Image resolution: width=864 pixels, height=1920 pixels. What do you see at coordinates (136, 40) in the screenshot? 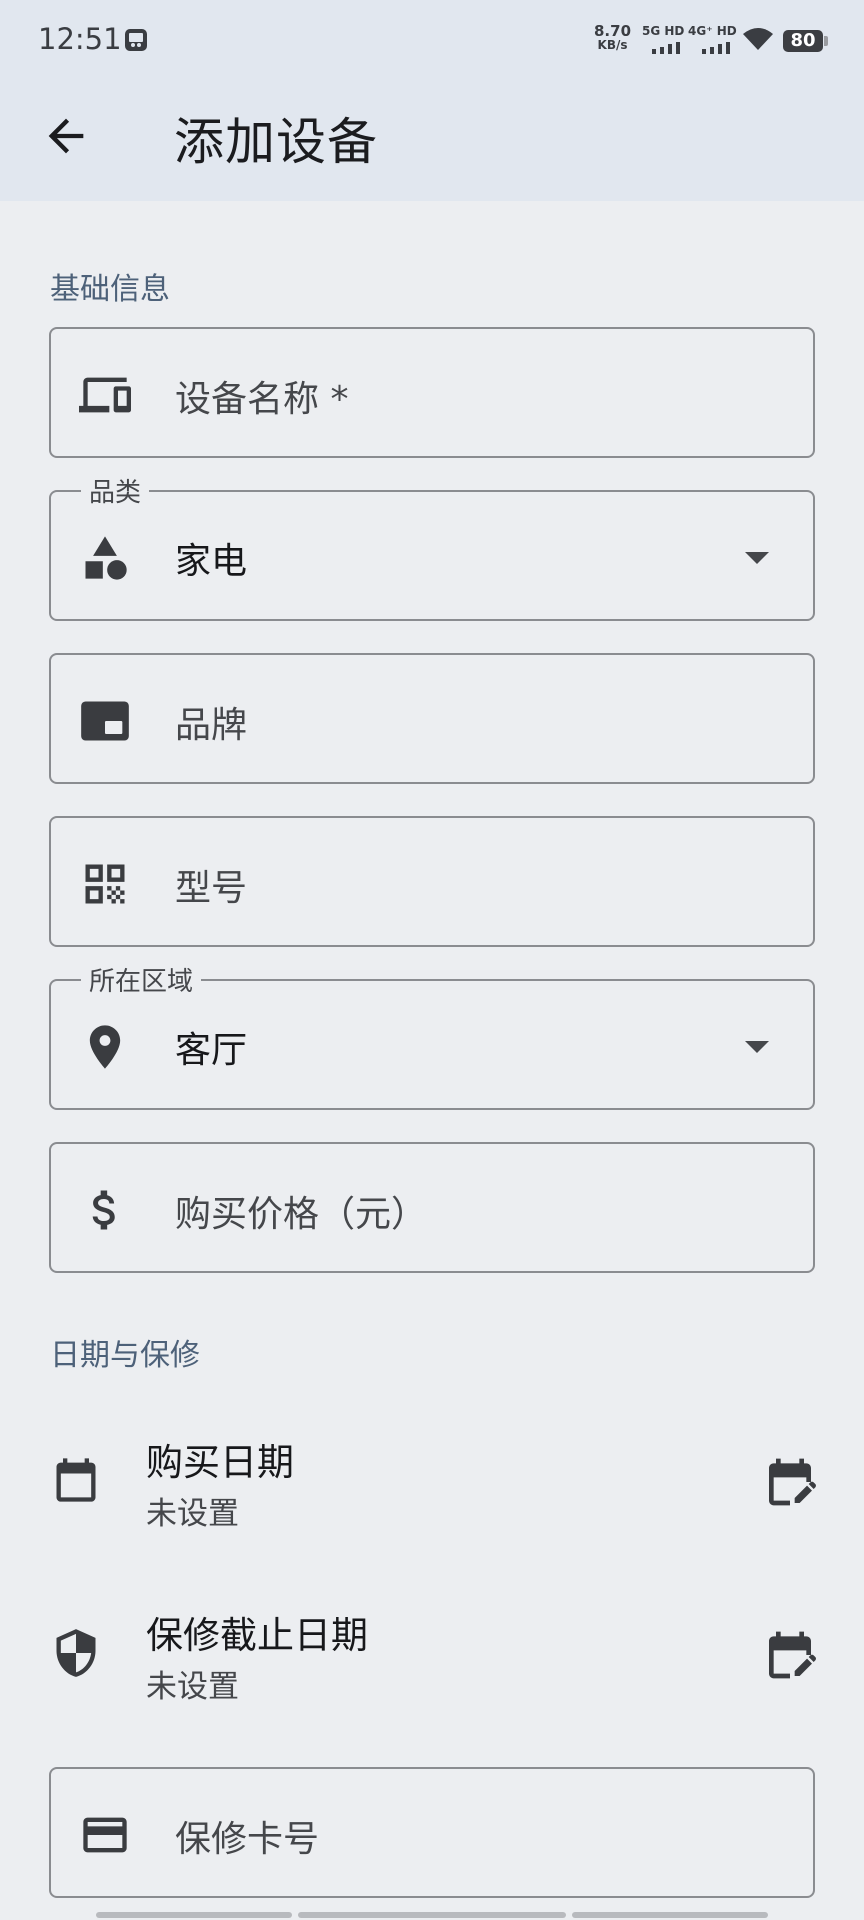
I see `notification-app-icon` at bounding box center [136, 40].